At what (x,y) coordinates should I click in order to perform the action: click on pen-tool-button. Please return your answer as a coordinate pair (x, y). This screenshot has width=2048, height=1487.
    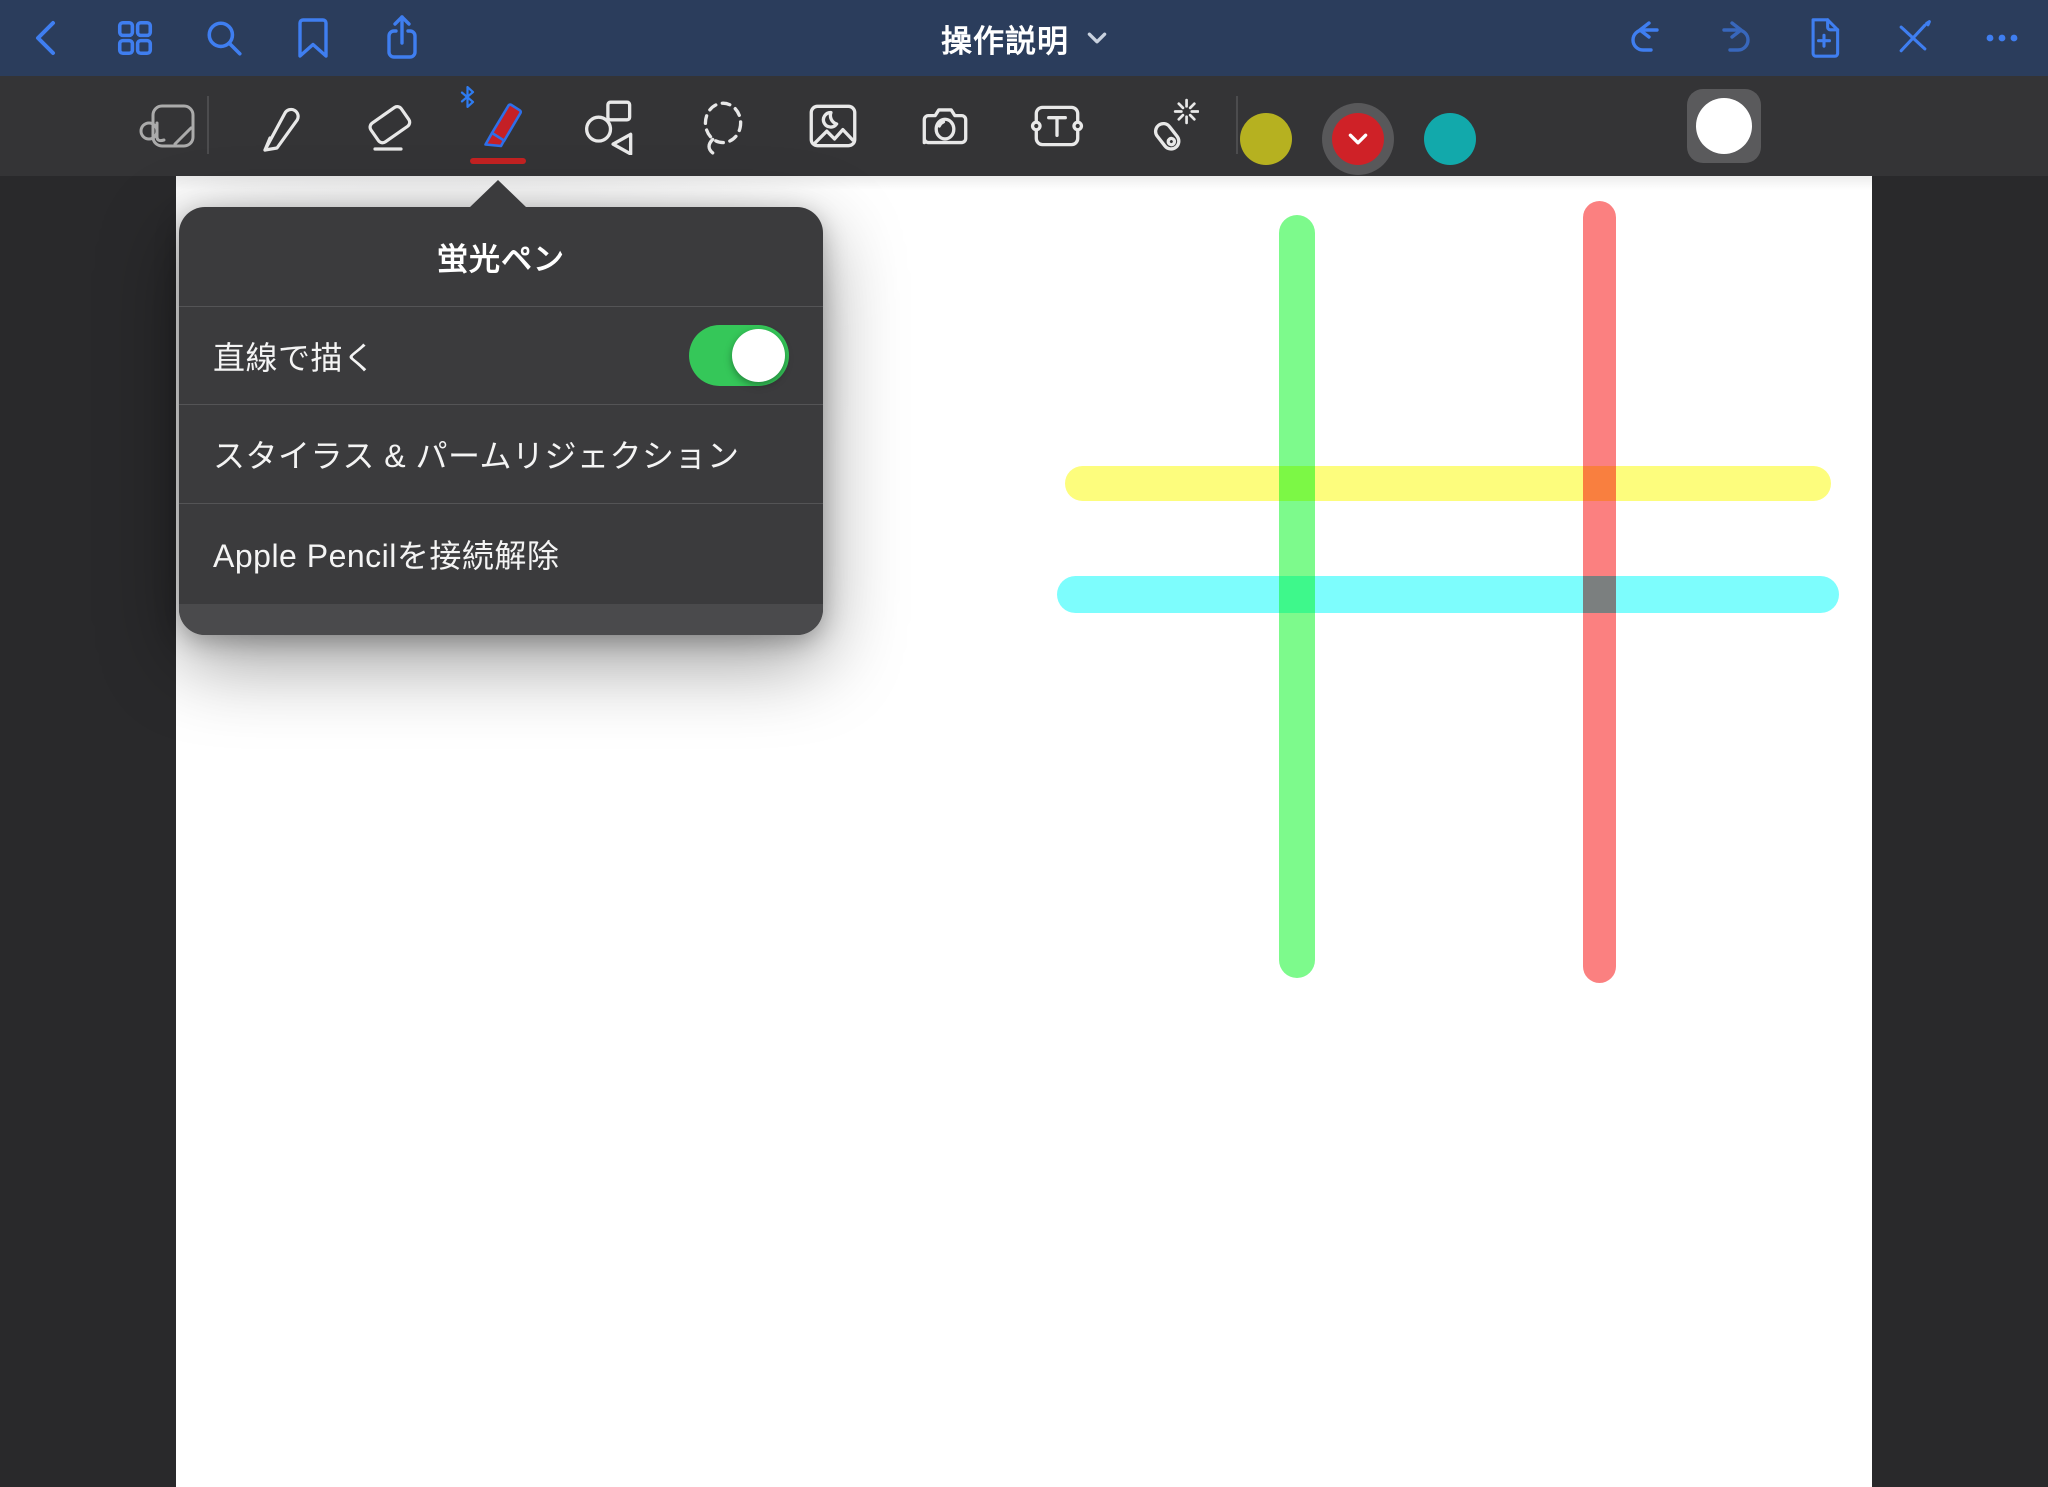
    Looking at the image, I should click on (277, 126).